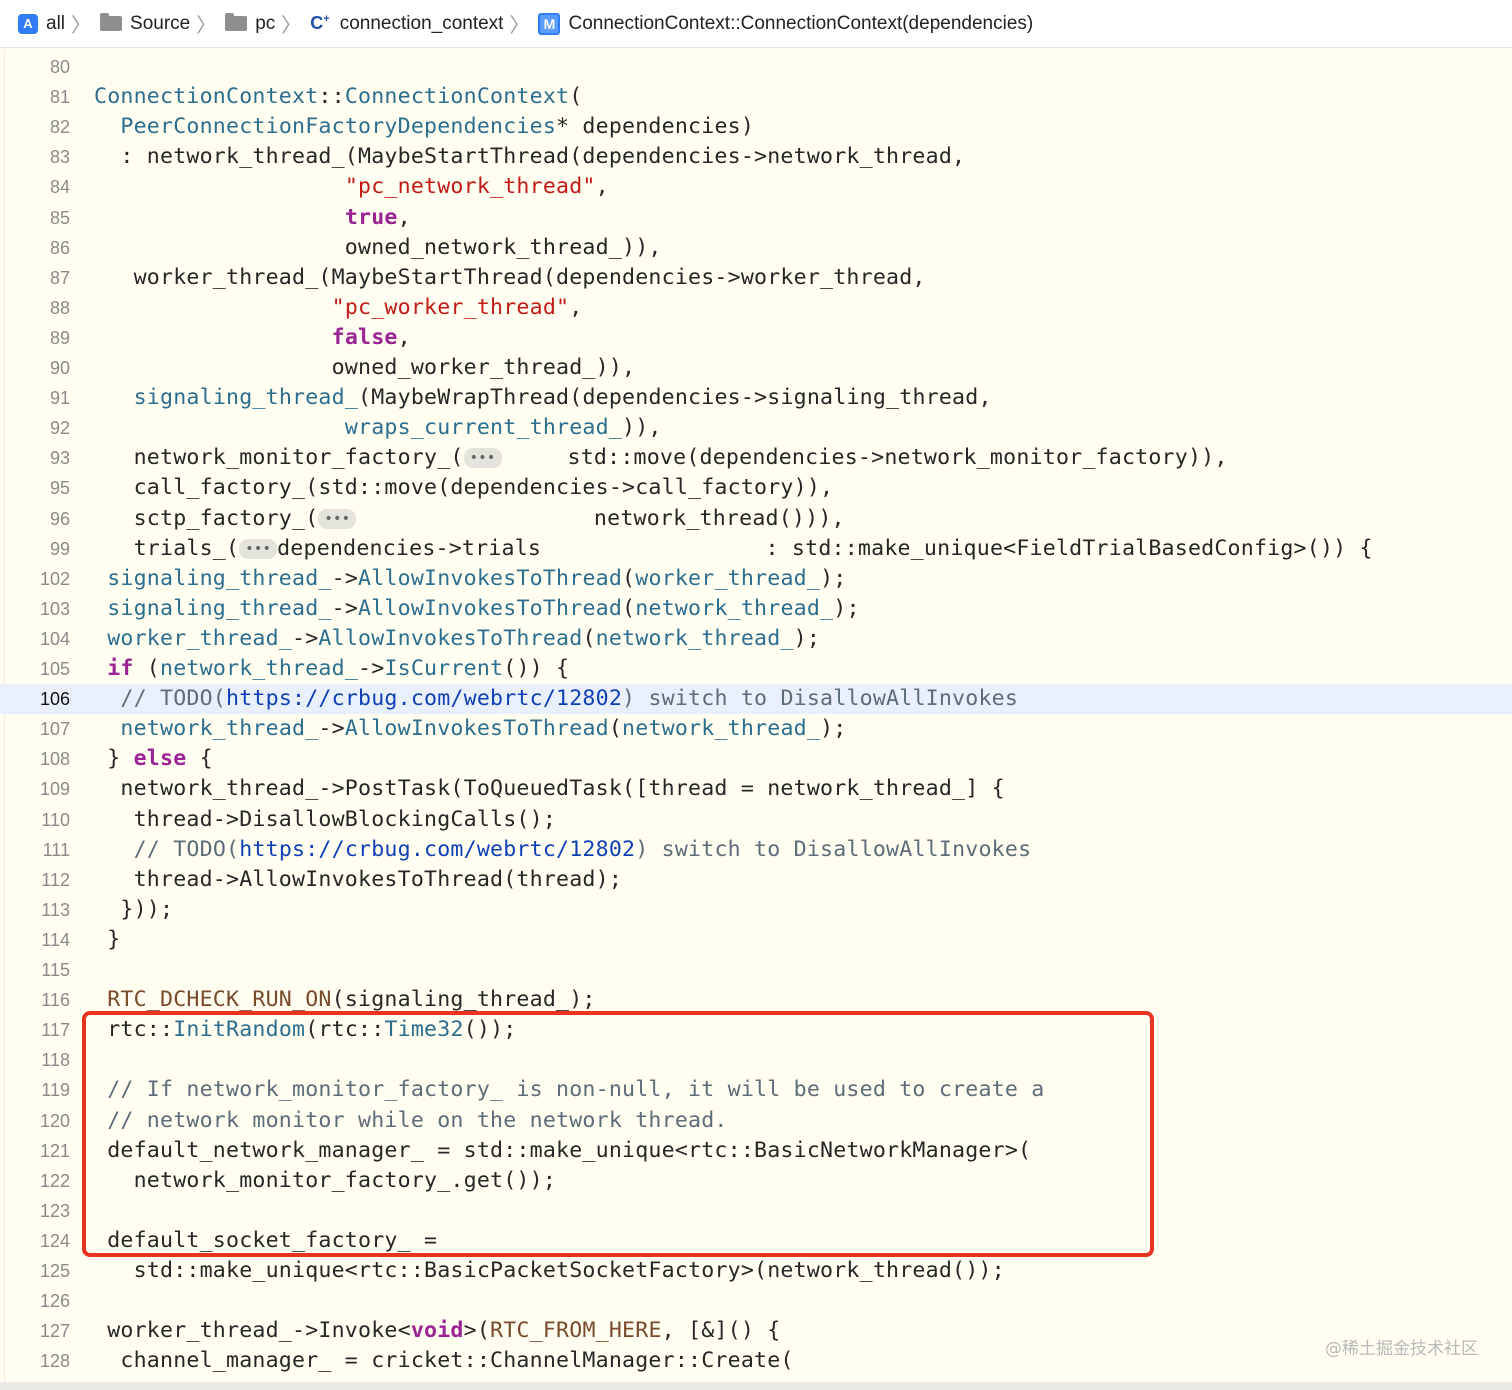 The width and height of the screenshot is (1512, 1390). Describe the element at coordinates (35, 248) in the screenshot. I see `line-number: 86` at that location.